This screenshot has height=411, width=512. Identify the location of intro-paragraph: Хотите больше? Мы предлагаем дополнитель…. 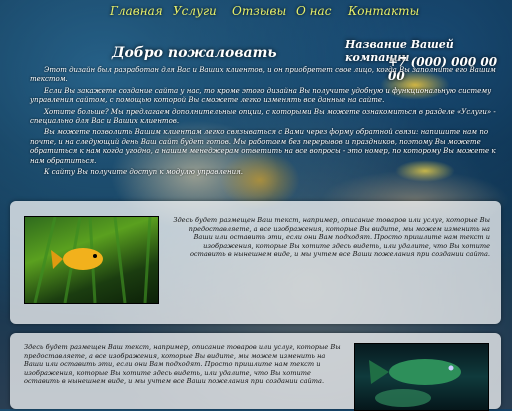
(263, 116).